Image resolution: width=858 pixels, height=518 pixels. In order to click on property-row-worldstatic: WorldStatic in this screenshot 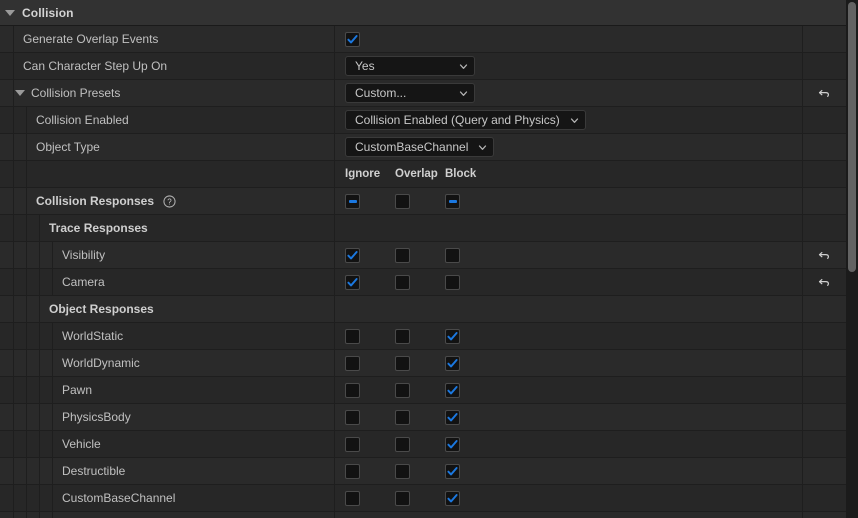, I will do `click(423, 336)`.